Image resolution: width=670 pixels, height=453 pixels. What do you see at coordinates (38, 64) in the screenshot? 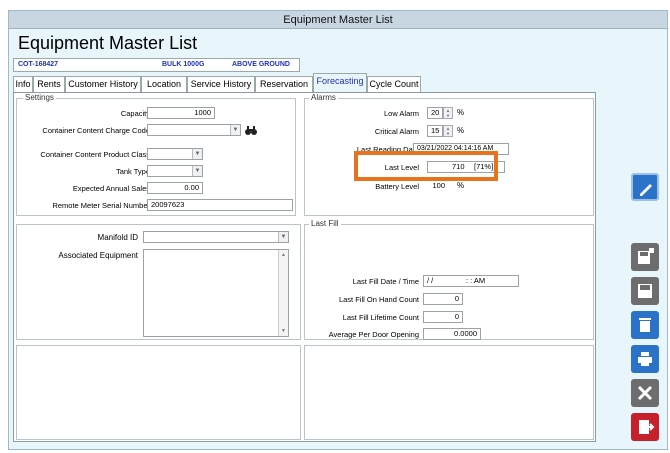
I see `equipment-id: COT-168427` at bounding box center [38, 64].